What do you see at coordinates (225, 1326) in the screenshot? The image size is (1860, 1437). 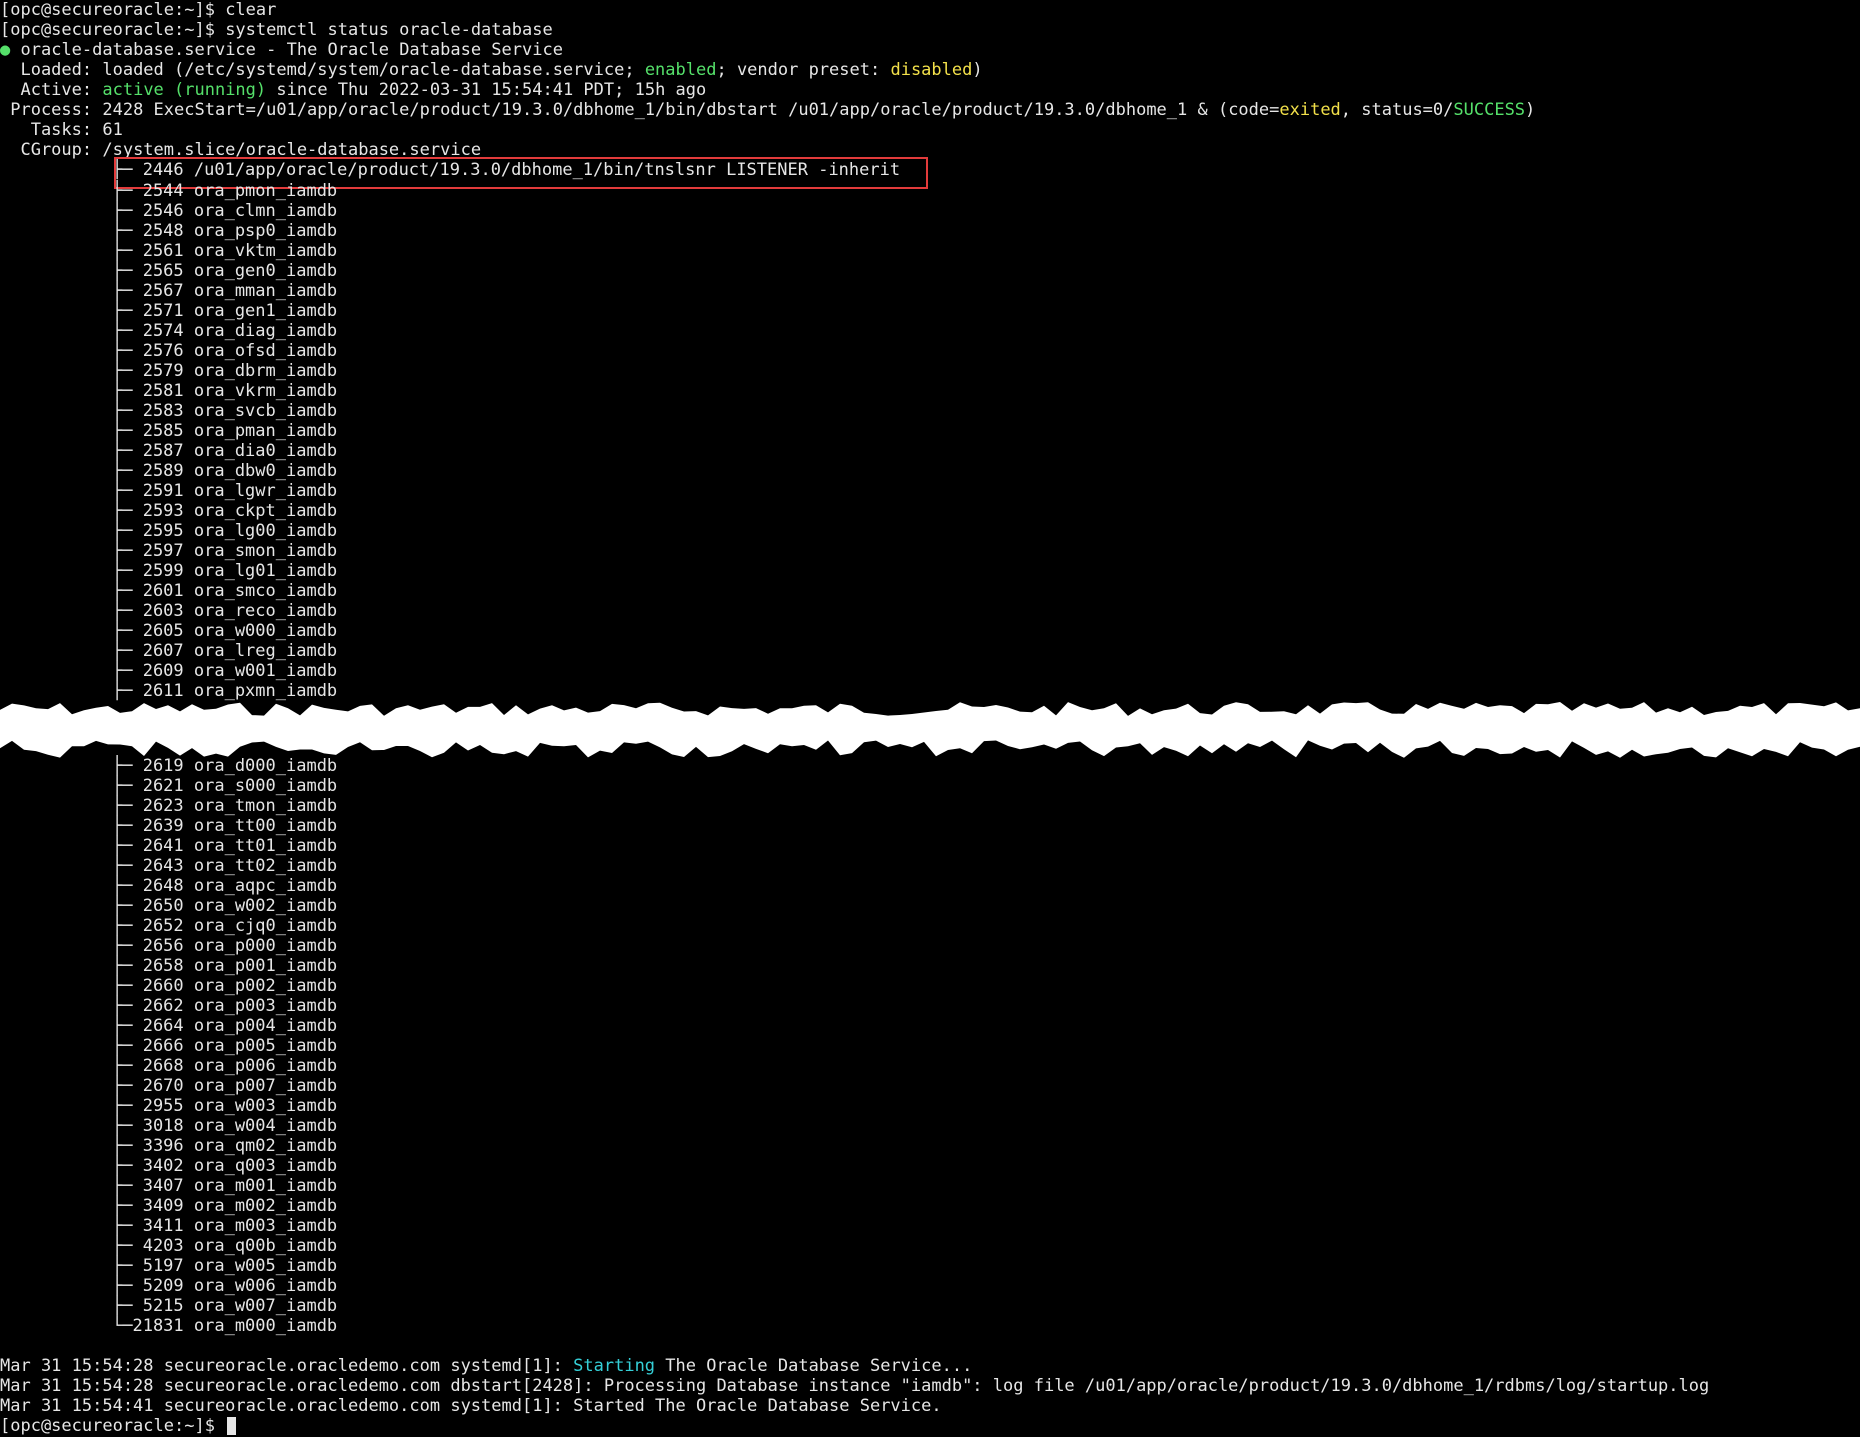 I see `process-tree-item: └─21831 ora_m000_iamdb` at bounding box center [225, 1326].